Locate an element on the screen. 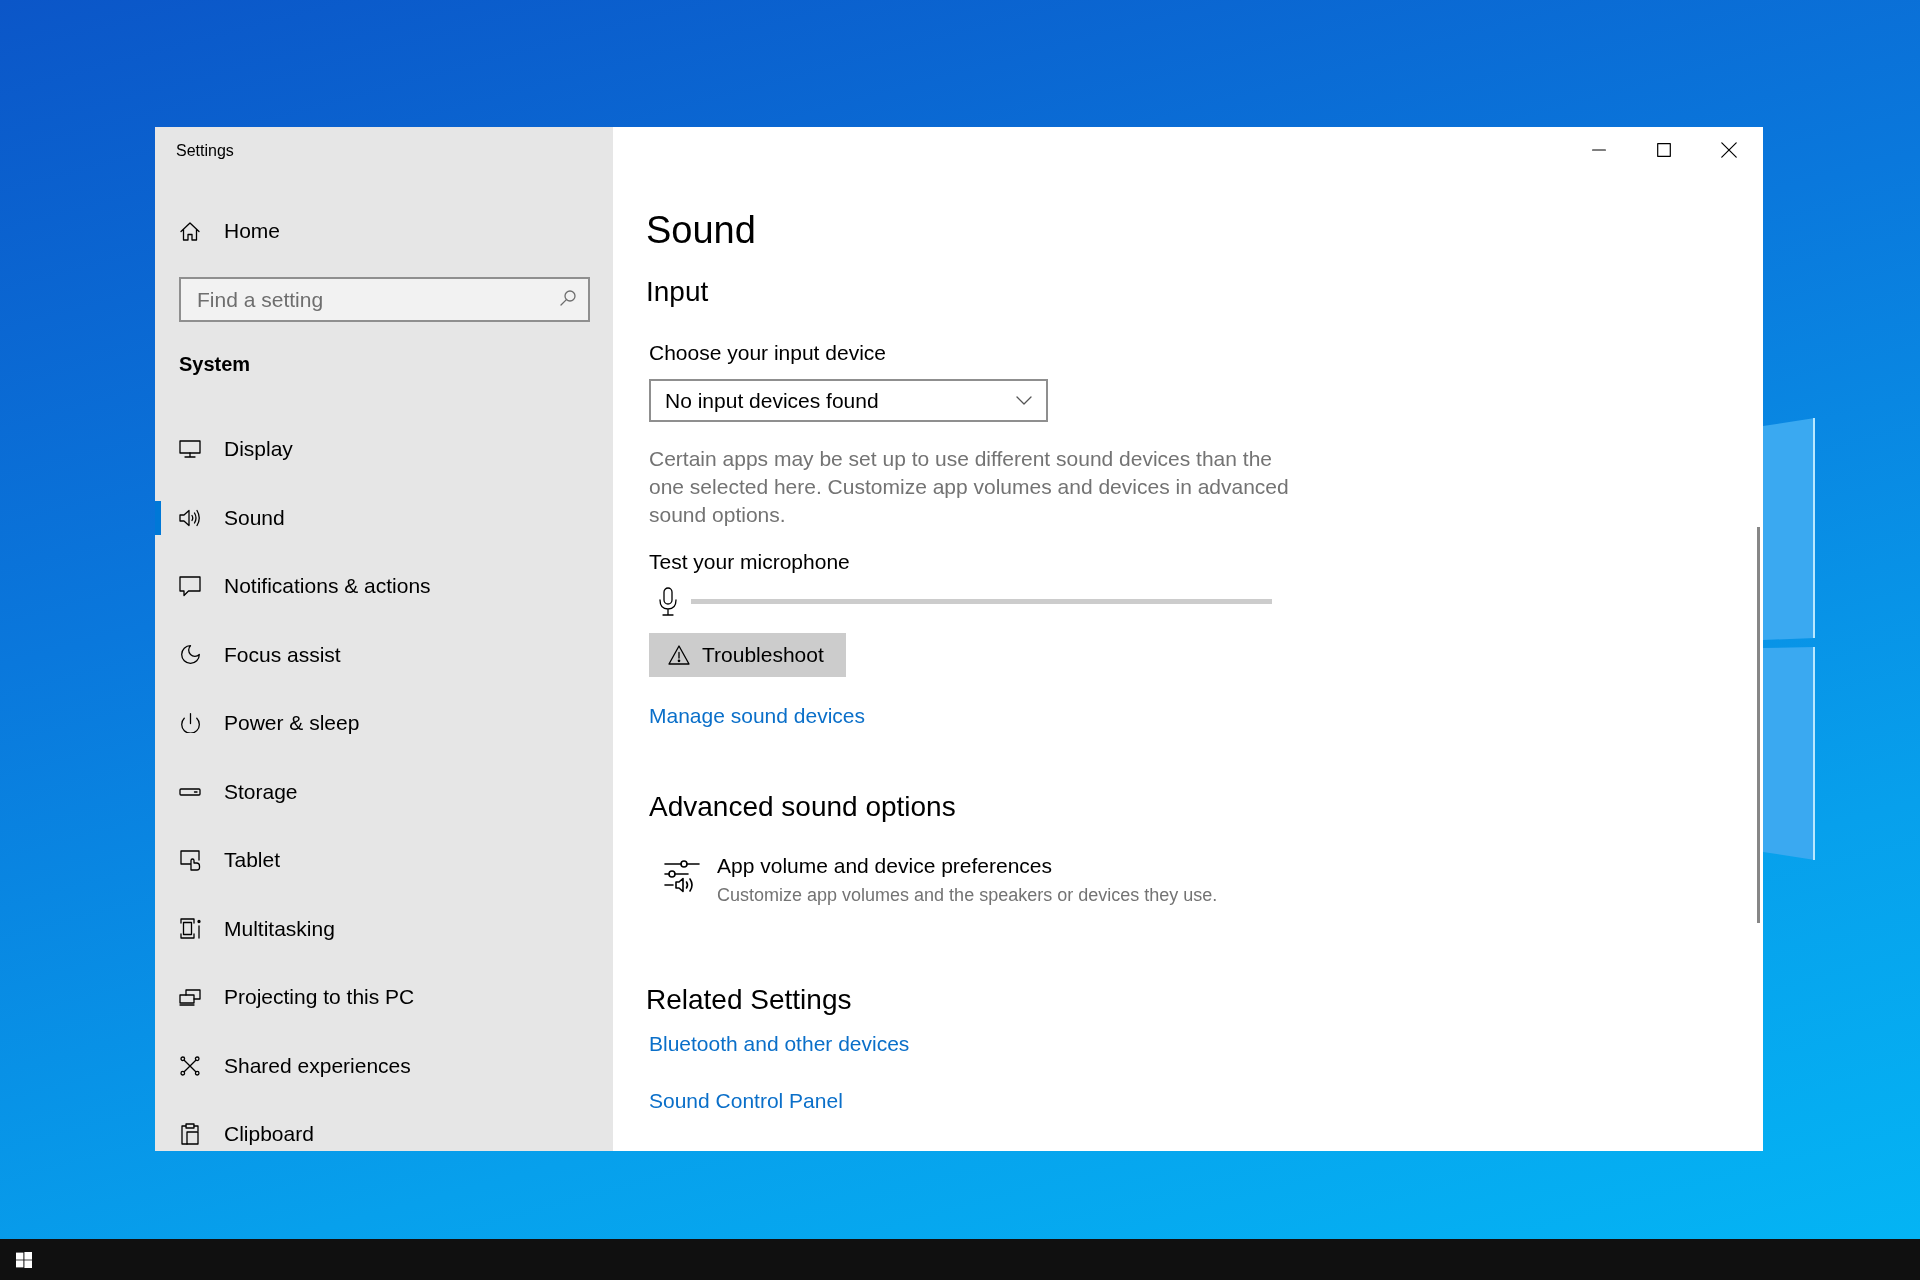 This screenshot has height=1280, width=1920. home-nav-item: Home is located at coordinates (384, 231).